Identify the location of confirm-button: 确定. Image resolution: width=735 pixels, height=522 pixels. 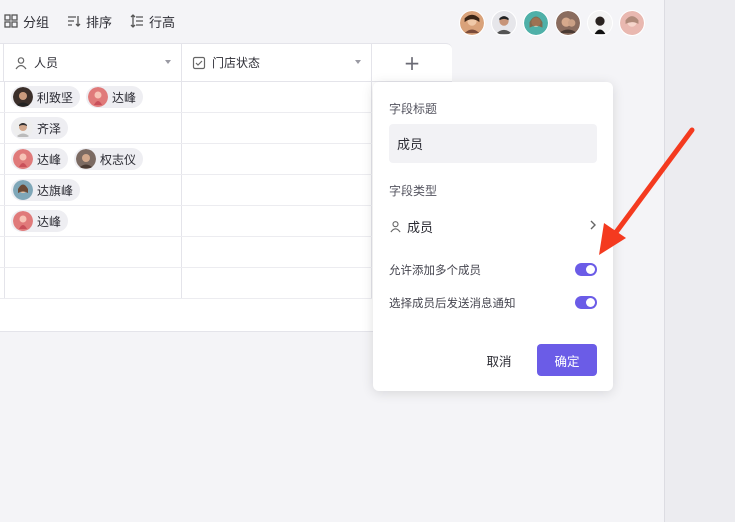
(567, 360).